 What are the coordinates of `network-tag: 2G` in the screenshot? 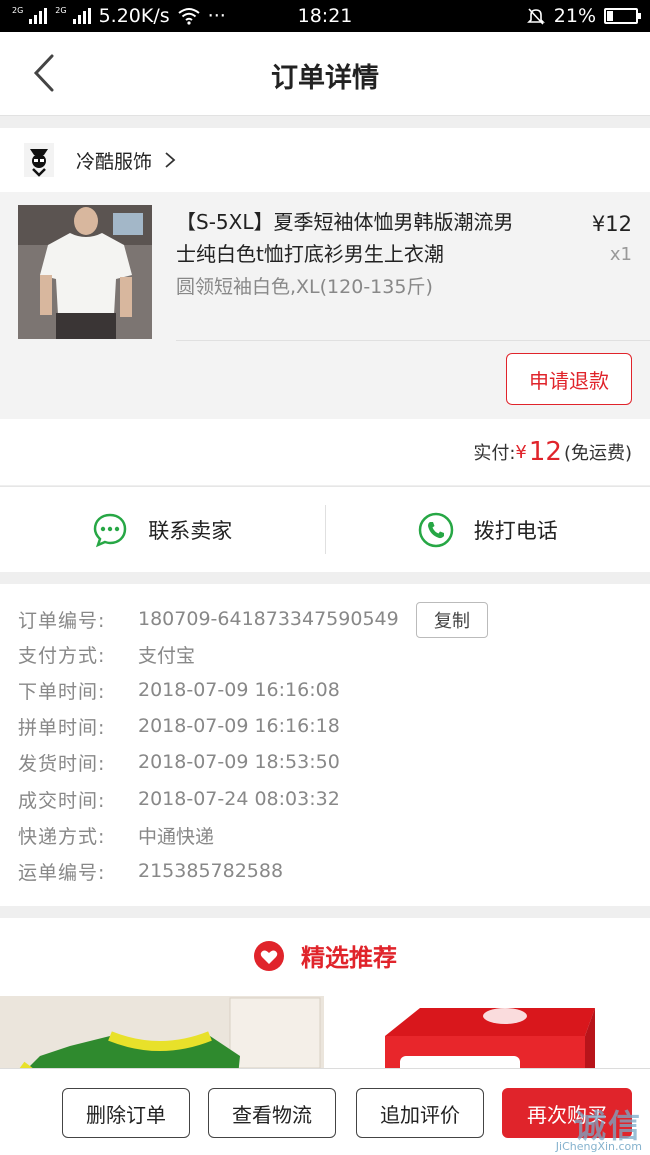 It's located at (18, 10).